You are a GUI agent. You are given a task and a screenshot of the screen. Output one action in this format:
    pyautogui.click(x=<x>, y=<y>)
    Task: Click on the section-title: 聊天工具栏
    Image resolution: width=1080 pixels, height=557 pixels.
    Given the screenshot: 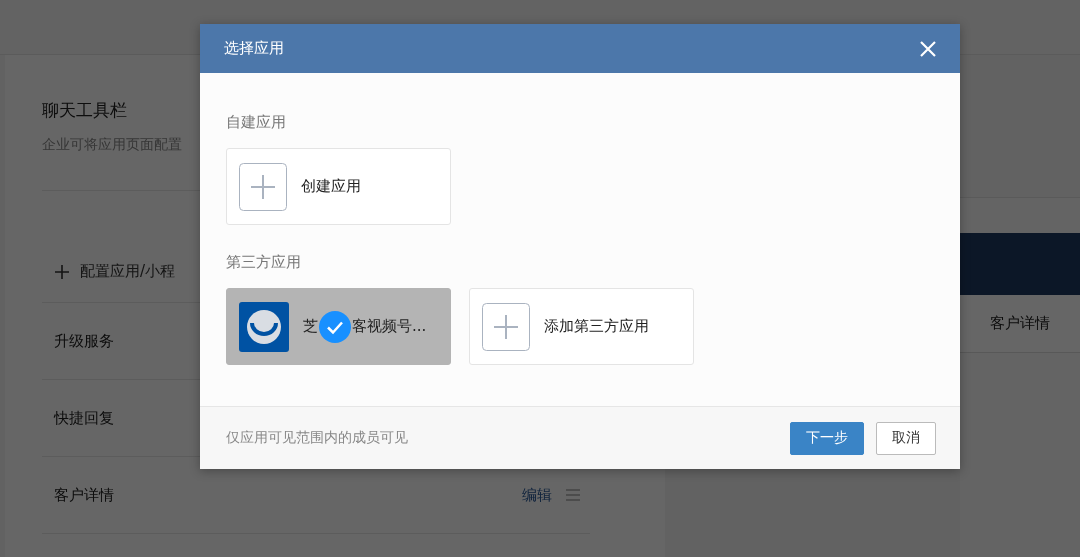 What is the action you would take?
    pyautogui.click(x=84, y=110)
    